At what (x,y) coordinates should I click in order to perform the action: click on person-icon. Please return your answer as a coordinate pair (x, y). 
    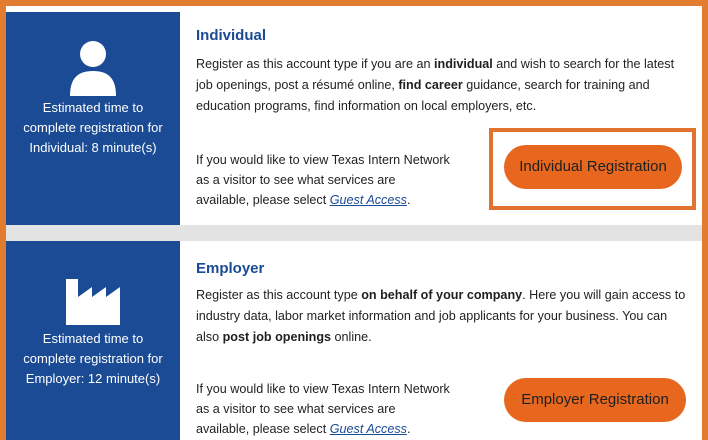
    Looking at the image, I should click on (93, 68).